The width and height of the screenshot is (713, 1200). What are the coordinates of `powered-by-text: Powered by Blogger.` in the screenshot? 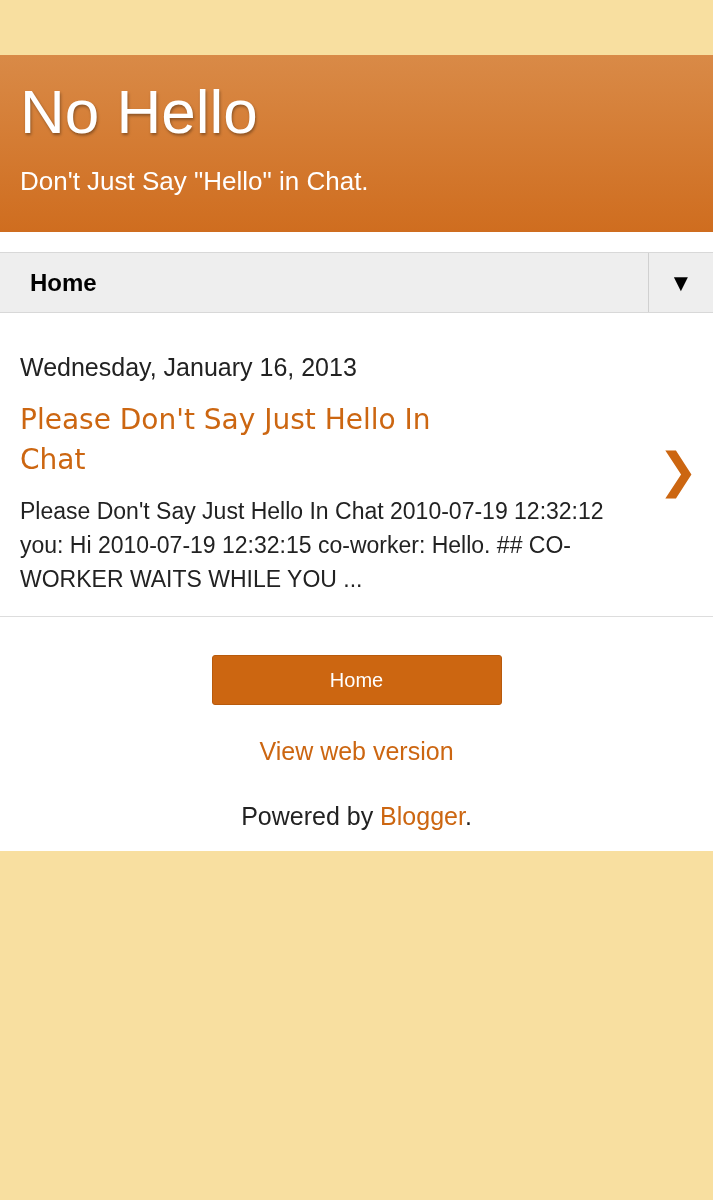 It's located at (356, 816).